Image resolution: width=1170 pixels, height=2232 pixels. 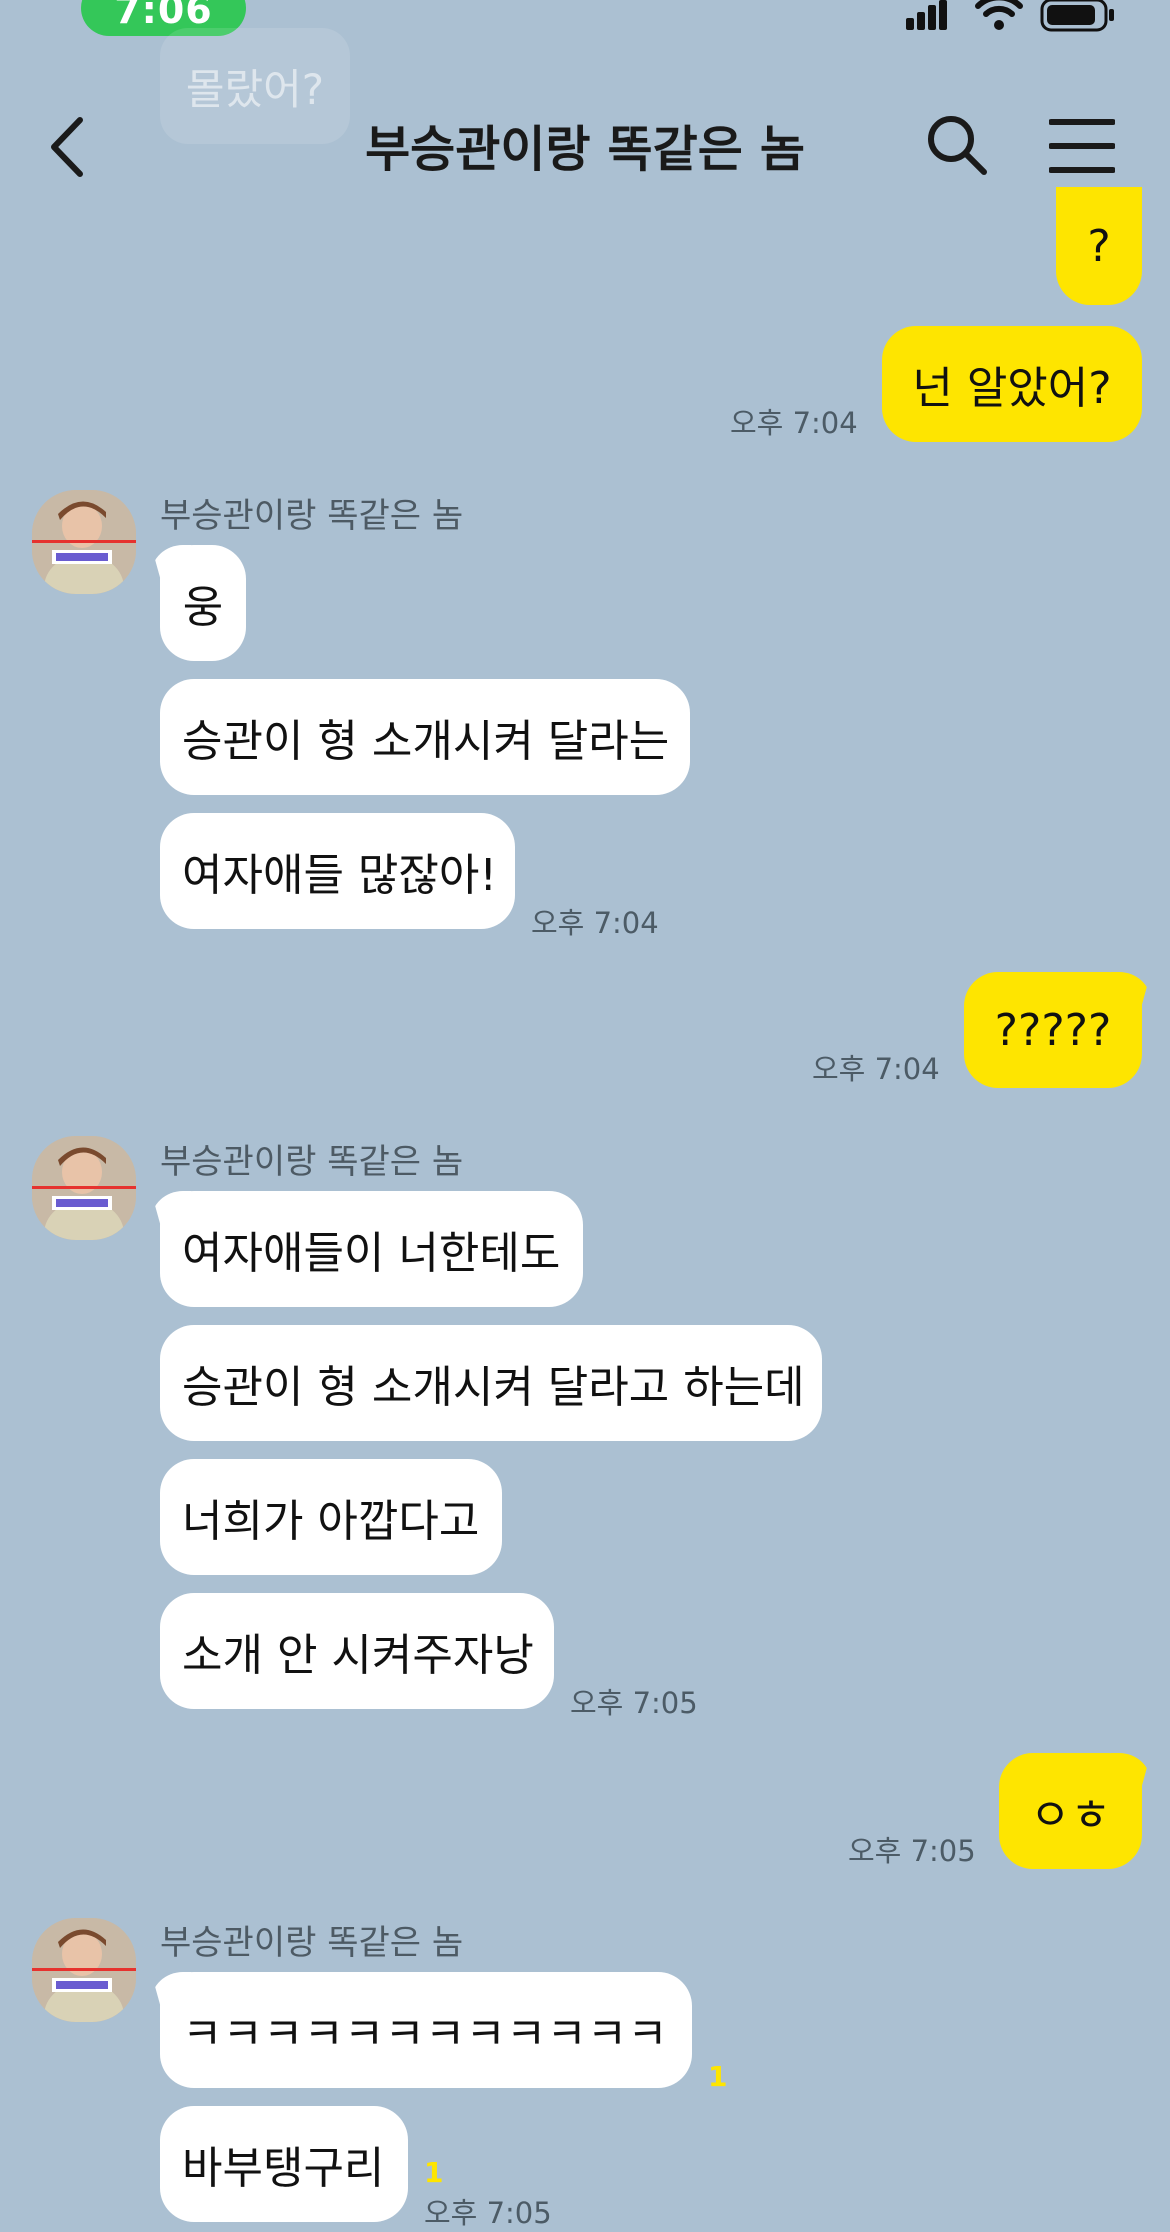 I want to click on message-text: 너희가 아깝다고, so click(x=331, y=1521).